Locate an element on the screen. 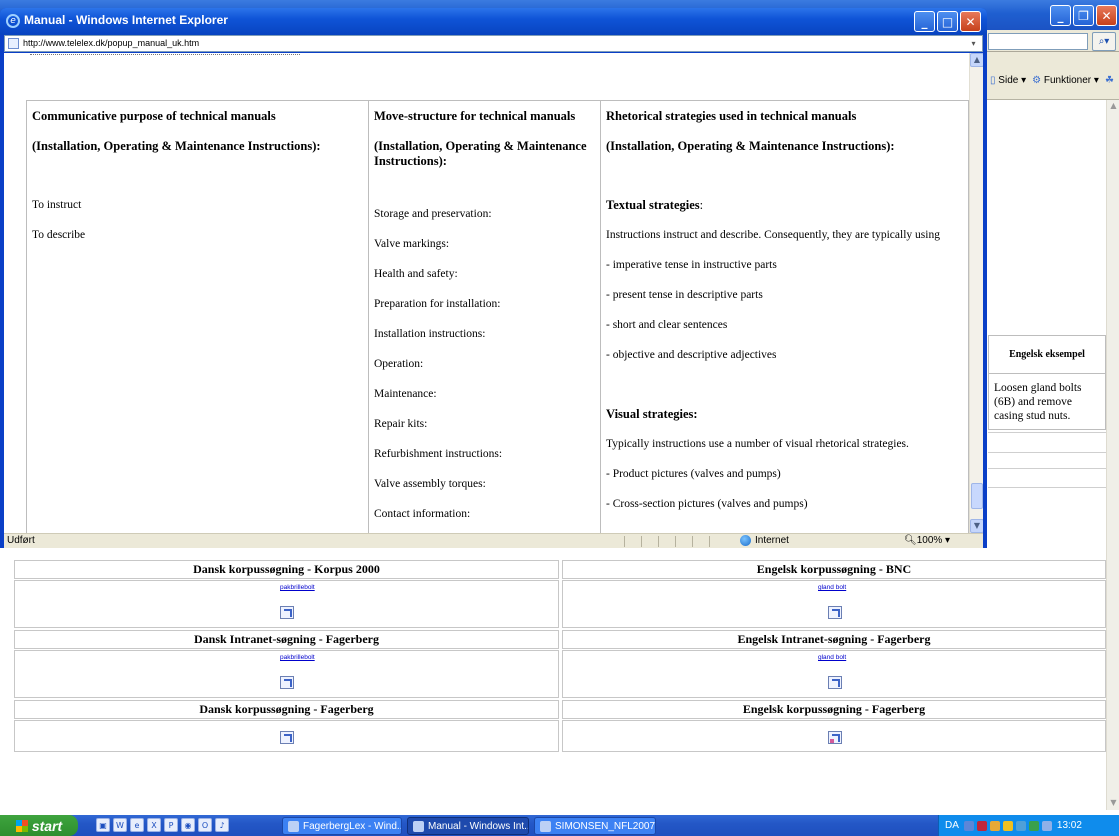  start-button: start is located at coordinates (39, 825).